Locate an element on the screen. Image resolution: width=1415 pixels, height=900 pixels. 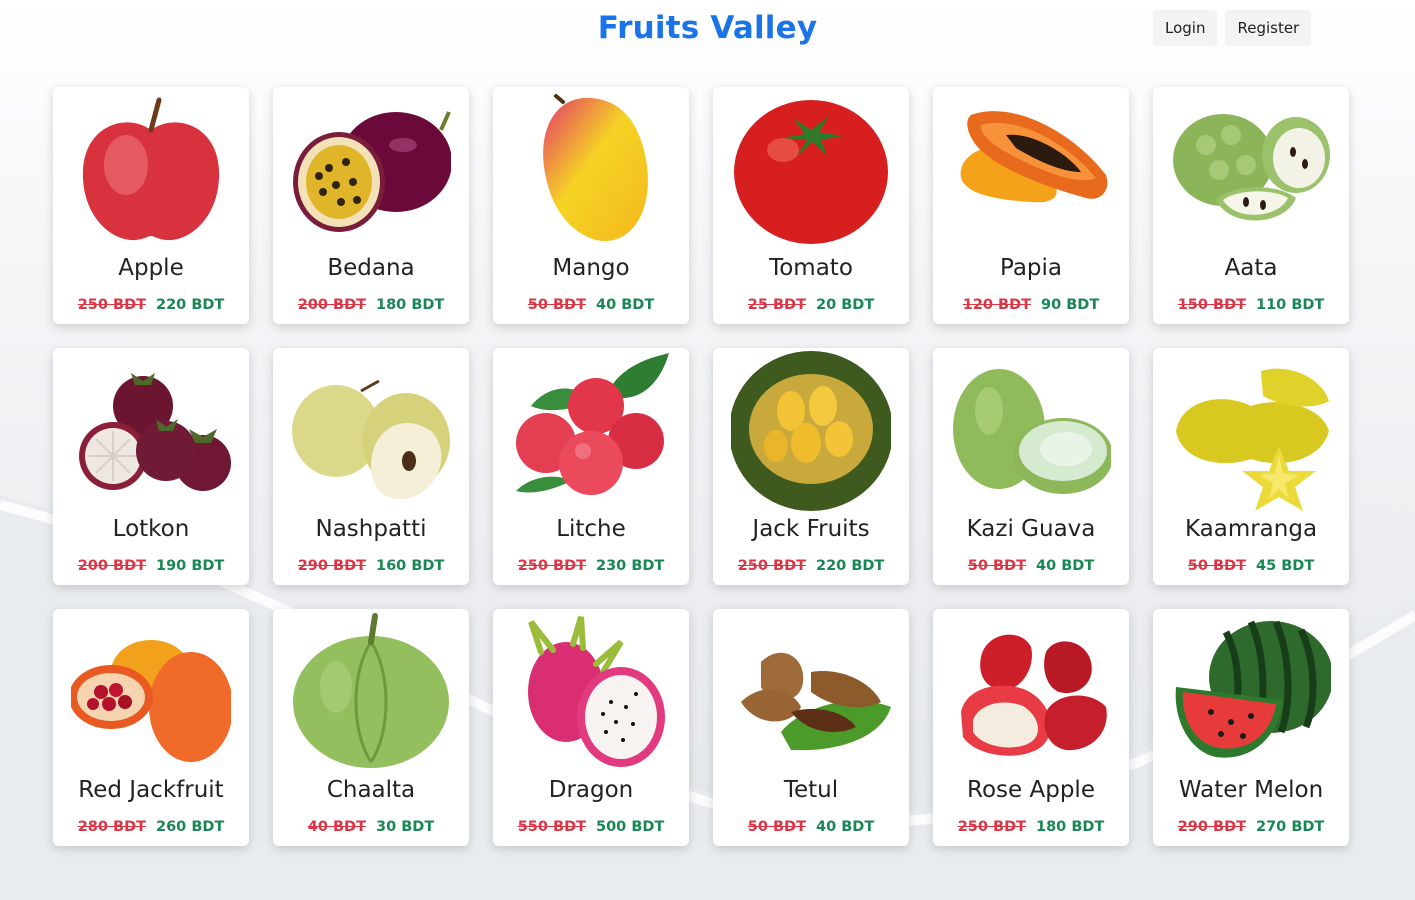
product-card: Bedana 200 BDT 180 BDT is located at coordinates (371, 205).